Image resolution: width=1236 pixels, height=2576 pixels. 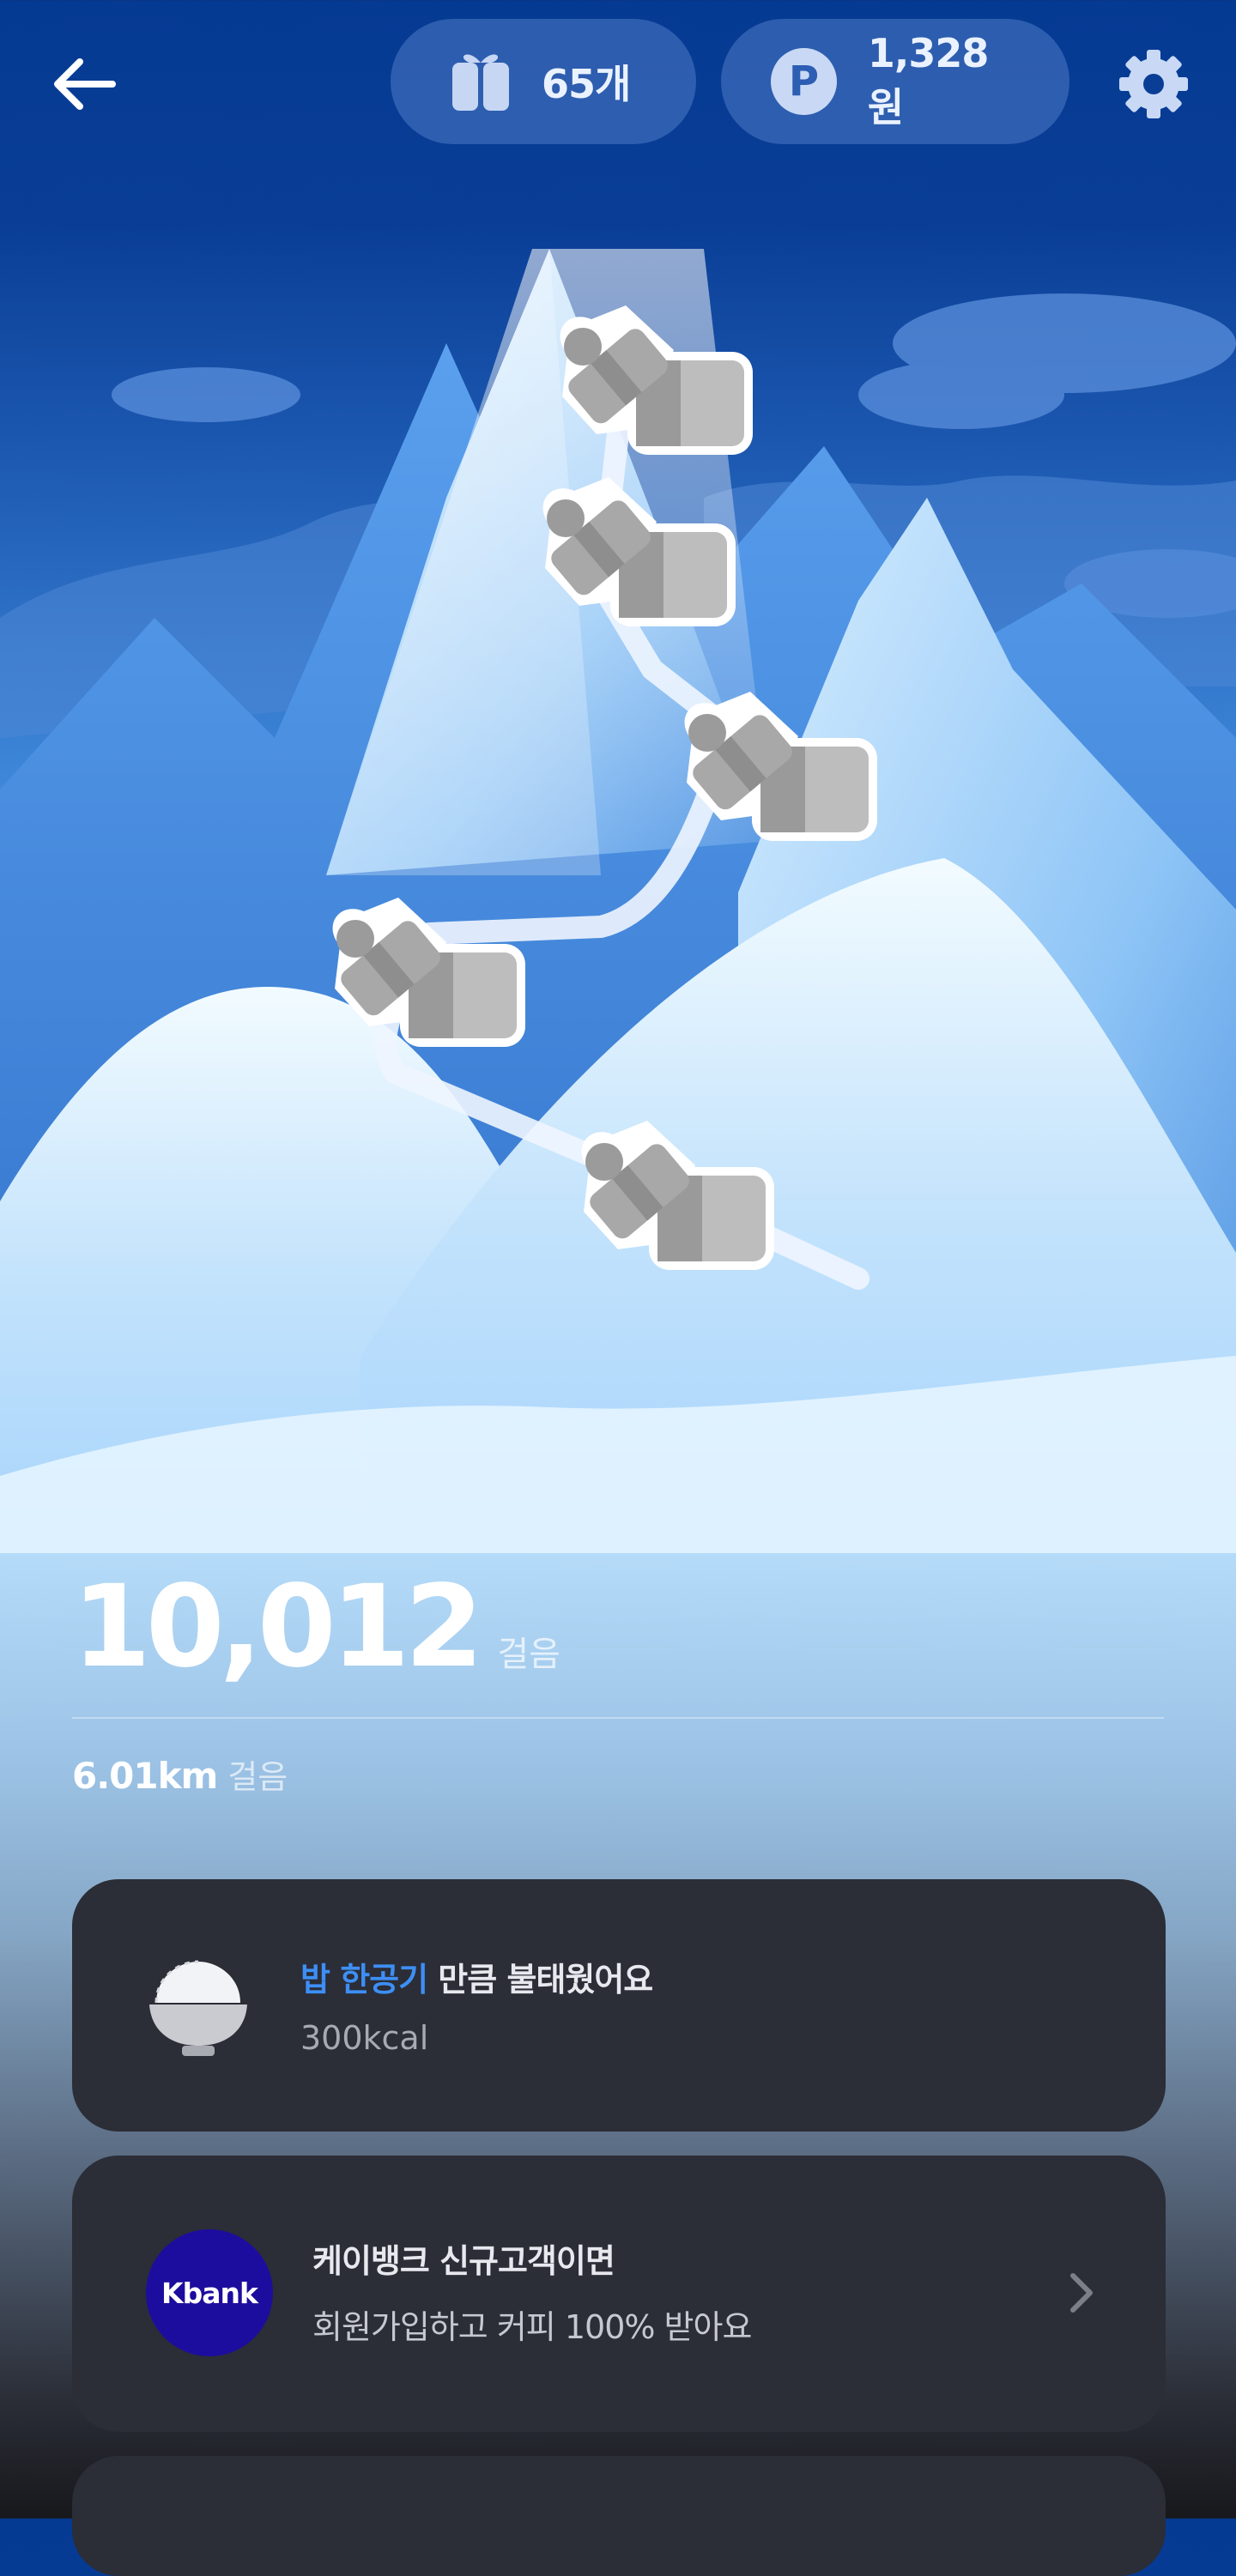 I want to click on calorie-card: 밥 한공기 만큼 불태웠어요 300kcal, so click(x=619, y=2006).